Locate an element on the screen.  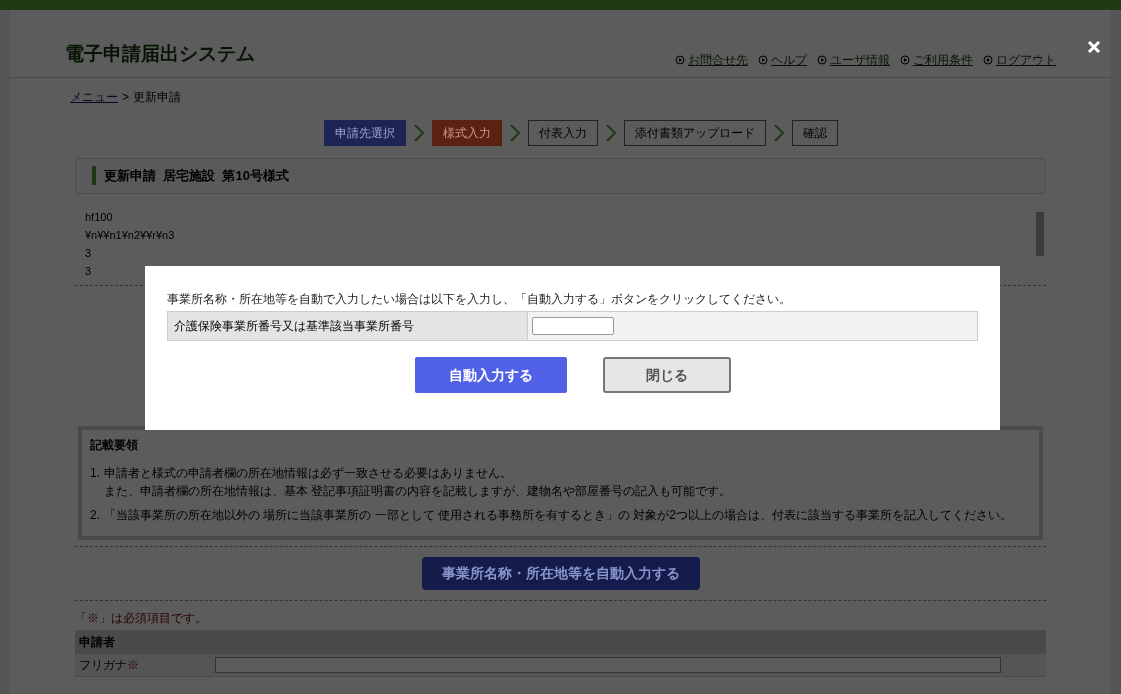
note-text: 「当該事業所の所在地以外の 場所に当該事業所の 一部として 使用される事務所を有するとき」の 対象が2つ以上の場合は、付表に該当する事業所を記入してください。 is located at coordinates (558, 515).